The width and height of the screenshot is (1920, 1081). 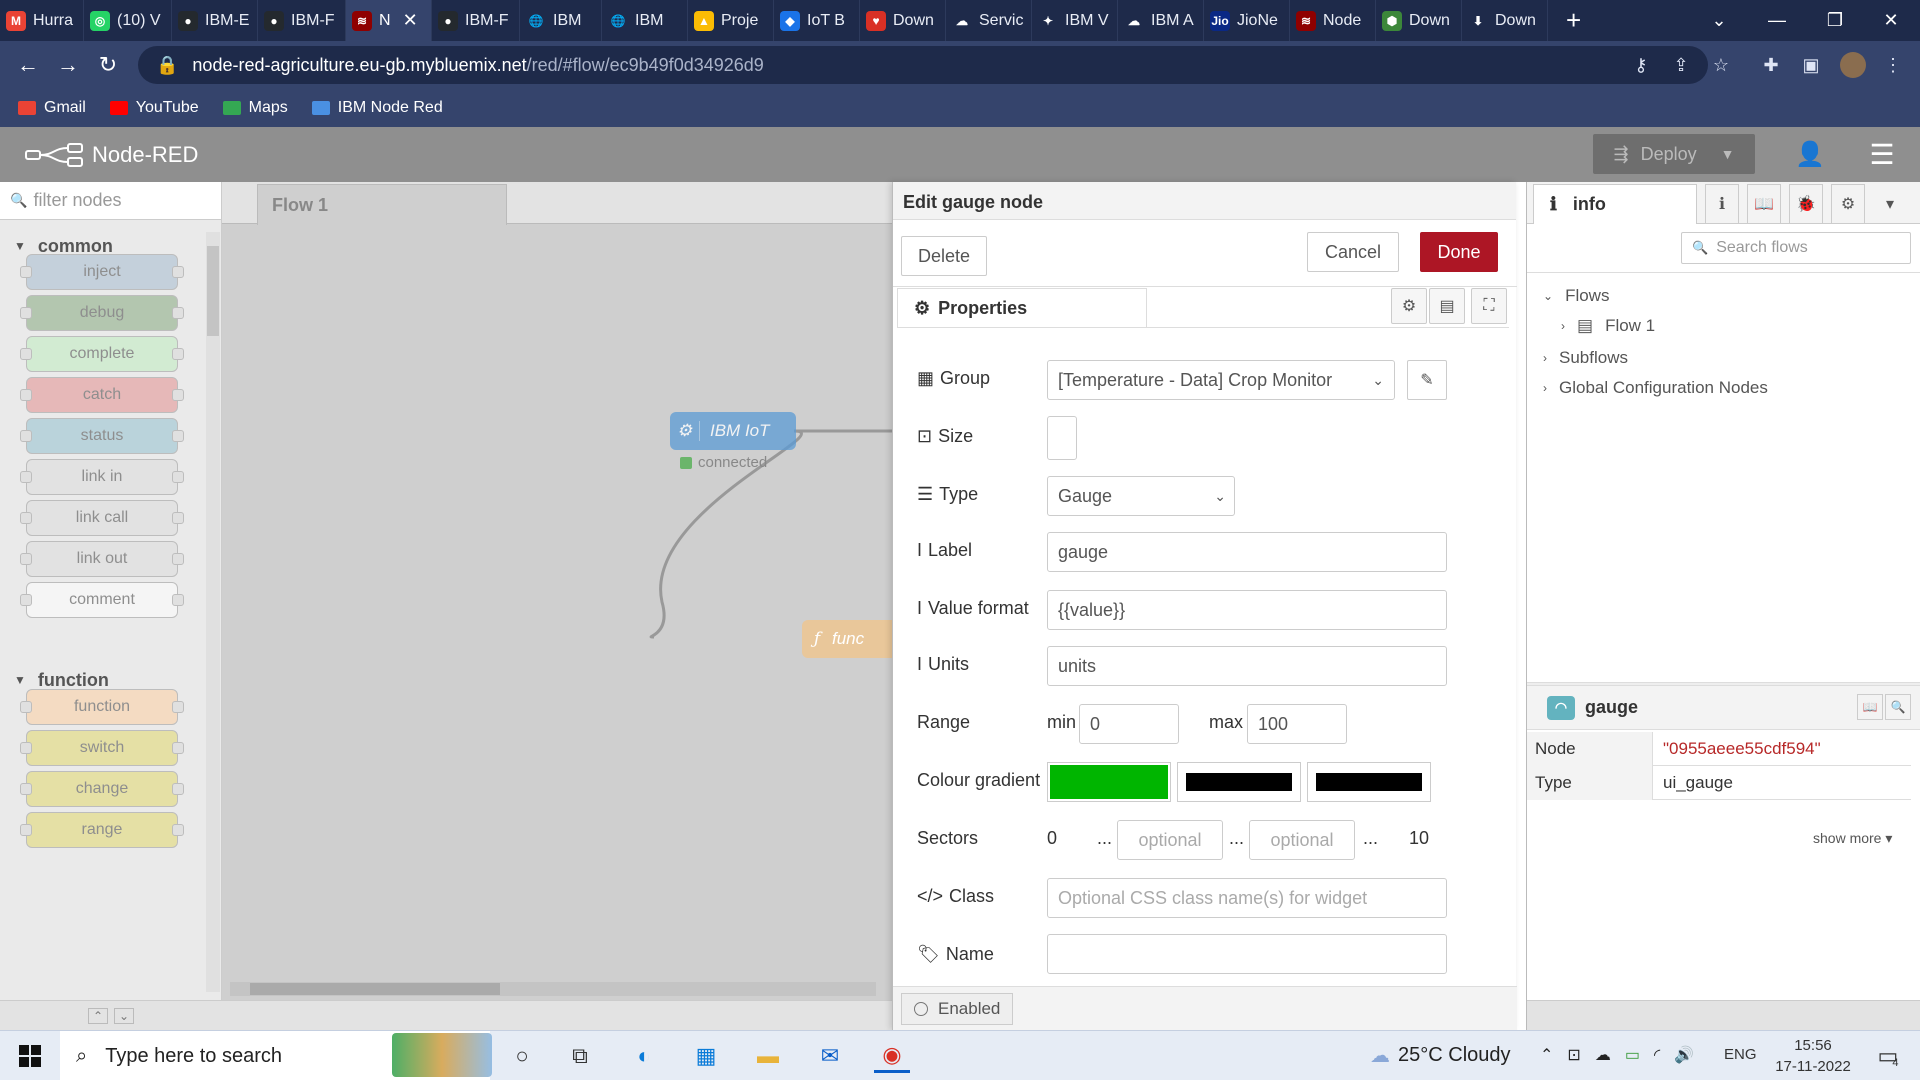 I want to click on browser-tab: ⬇ Down, so click(x=1505, y=20).